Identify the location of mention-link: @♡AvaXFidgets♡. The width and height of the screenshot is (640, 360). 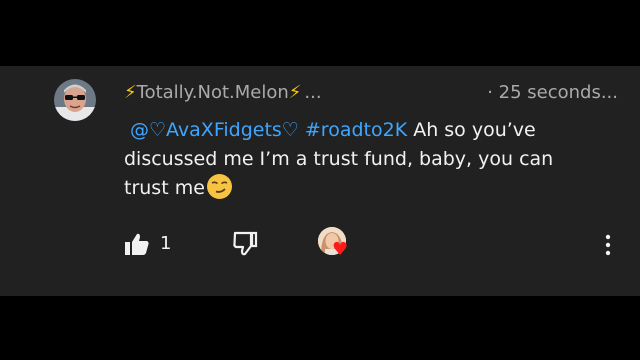
(214, 130).